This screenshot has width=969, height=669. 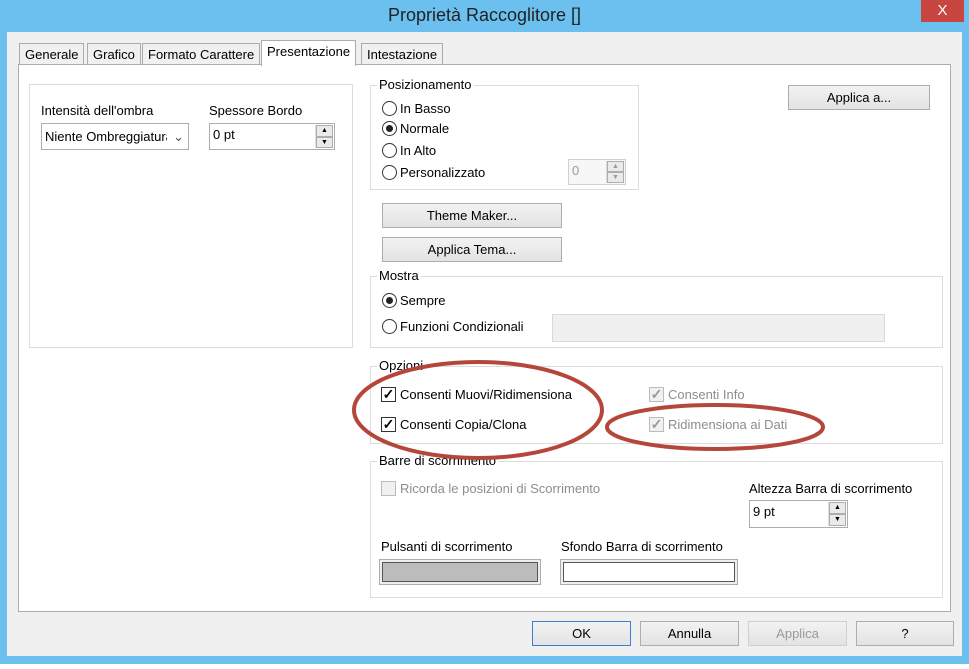 What do you see at coordinates (309, 53) in the screenshot?
I see `tab-presentazione: Presentazione` at bounding box center [309, 53].